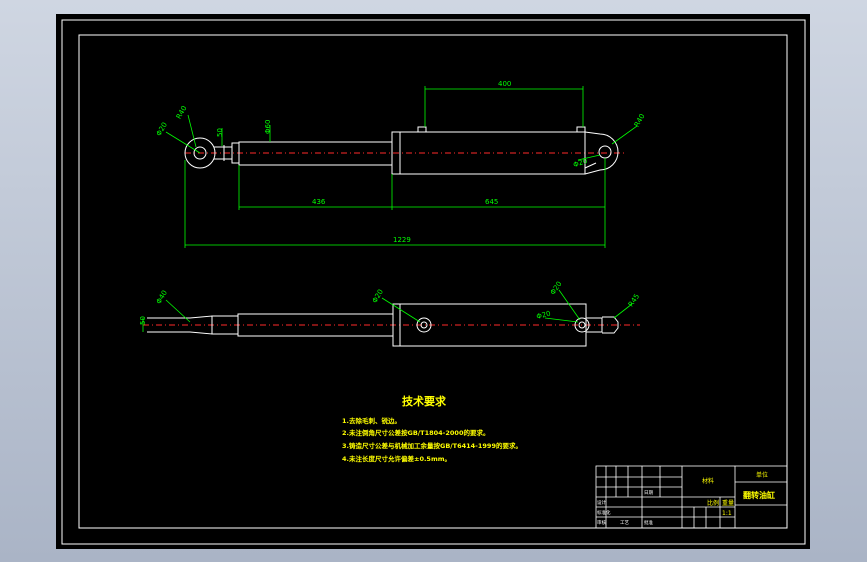 This screenshot has height=562, width=867. I want to click on tb-material-label: 材料, so click(708, 481).